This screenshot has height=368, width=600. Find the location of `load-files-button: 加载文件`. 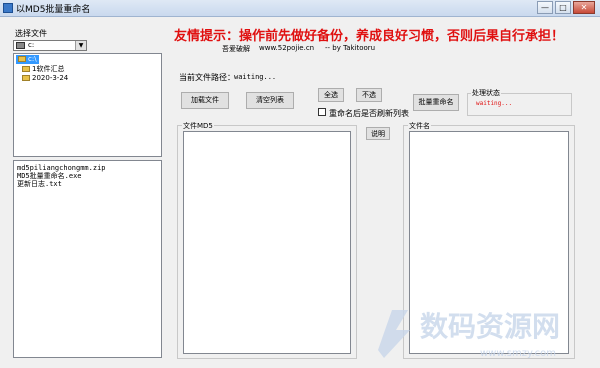

load-files-button: 加载文件 is located at coordinates (205, 100).